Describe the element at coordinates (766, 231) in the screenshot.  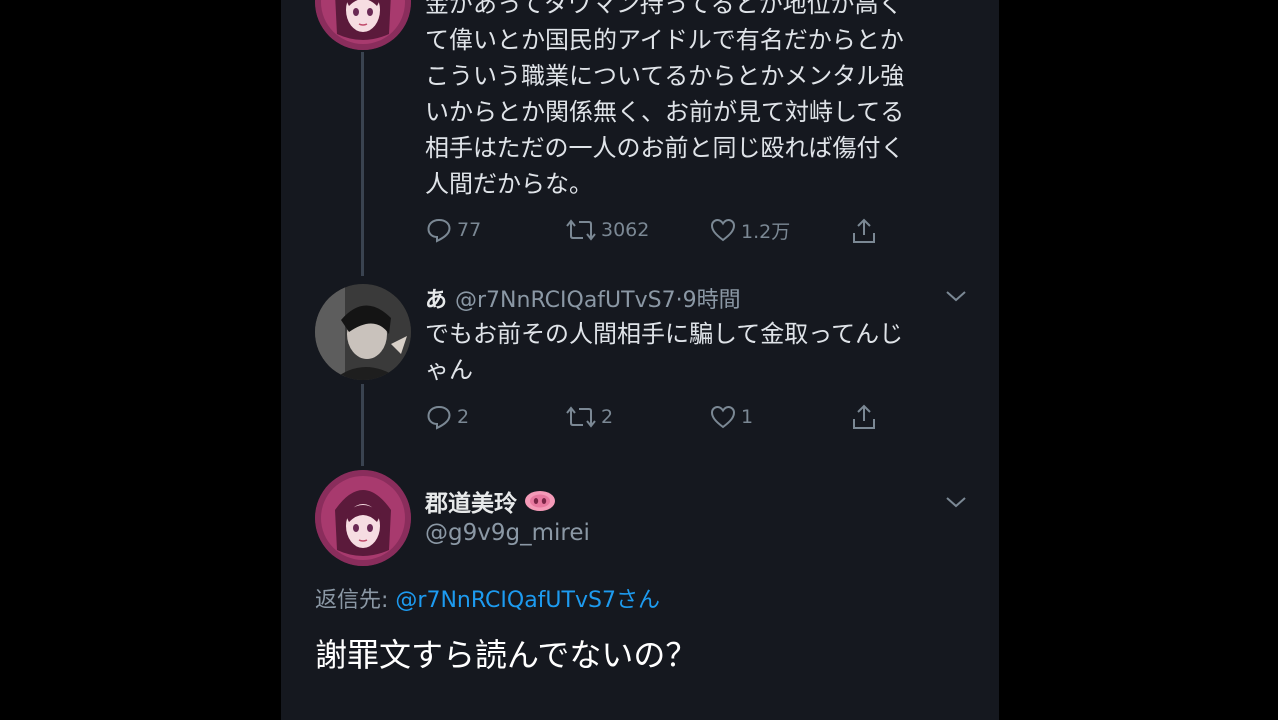
I see `like-count: 1.2万` at that location.